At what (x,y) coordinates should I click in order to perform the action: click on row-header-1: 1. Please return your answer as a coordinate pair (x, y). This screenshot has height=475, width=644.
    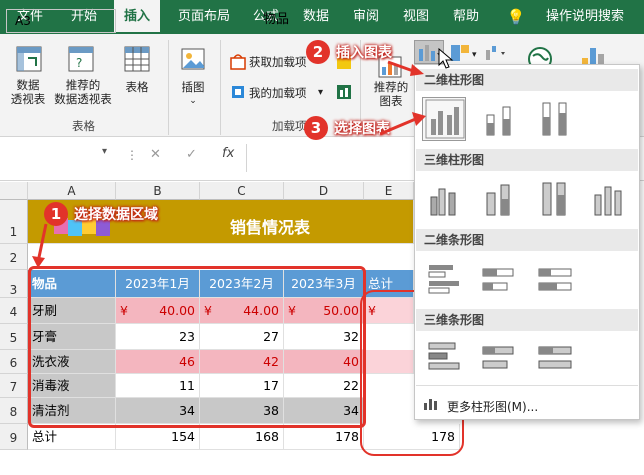
    Looking at the image, I should click on (14, 222).